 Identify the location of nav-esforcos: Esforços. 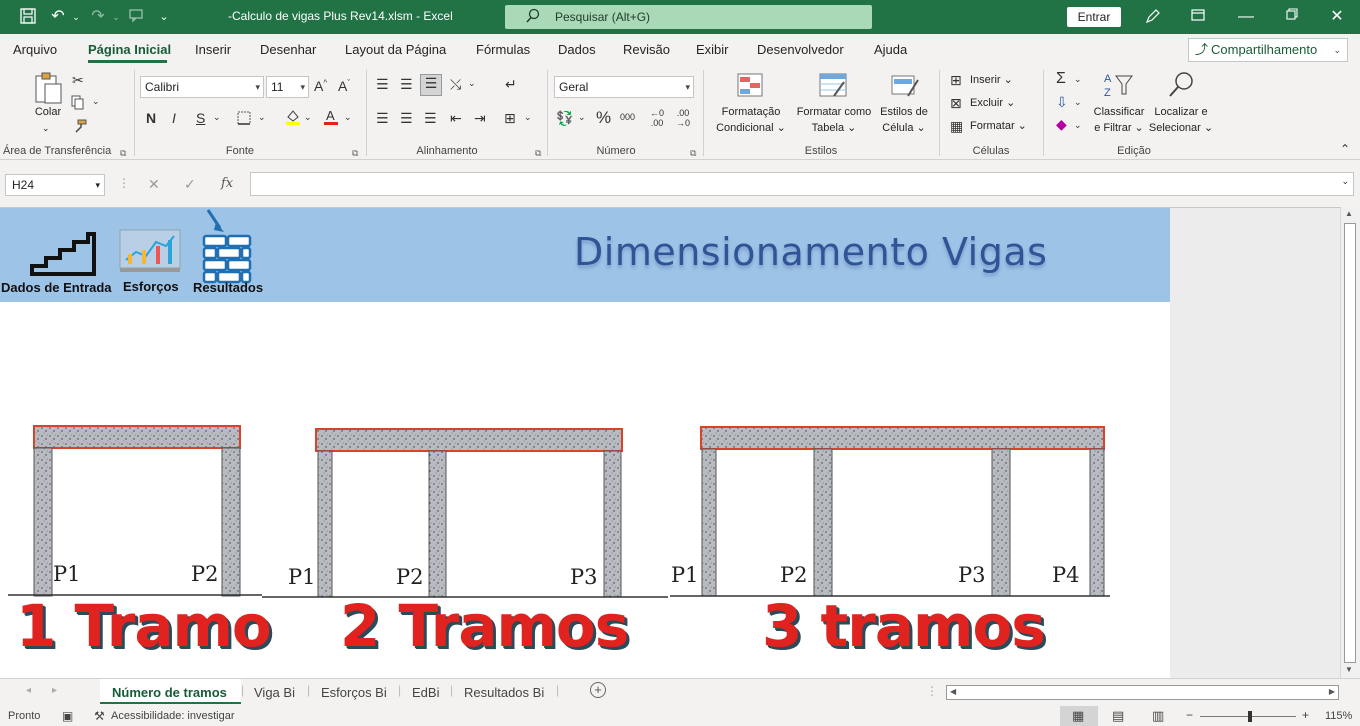
(151, 286).